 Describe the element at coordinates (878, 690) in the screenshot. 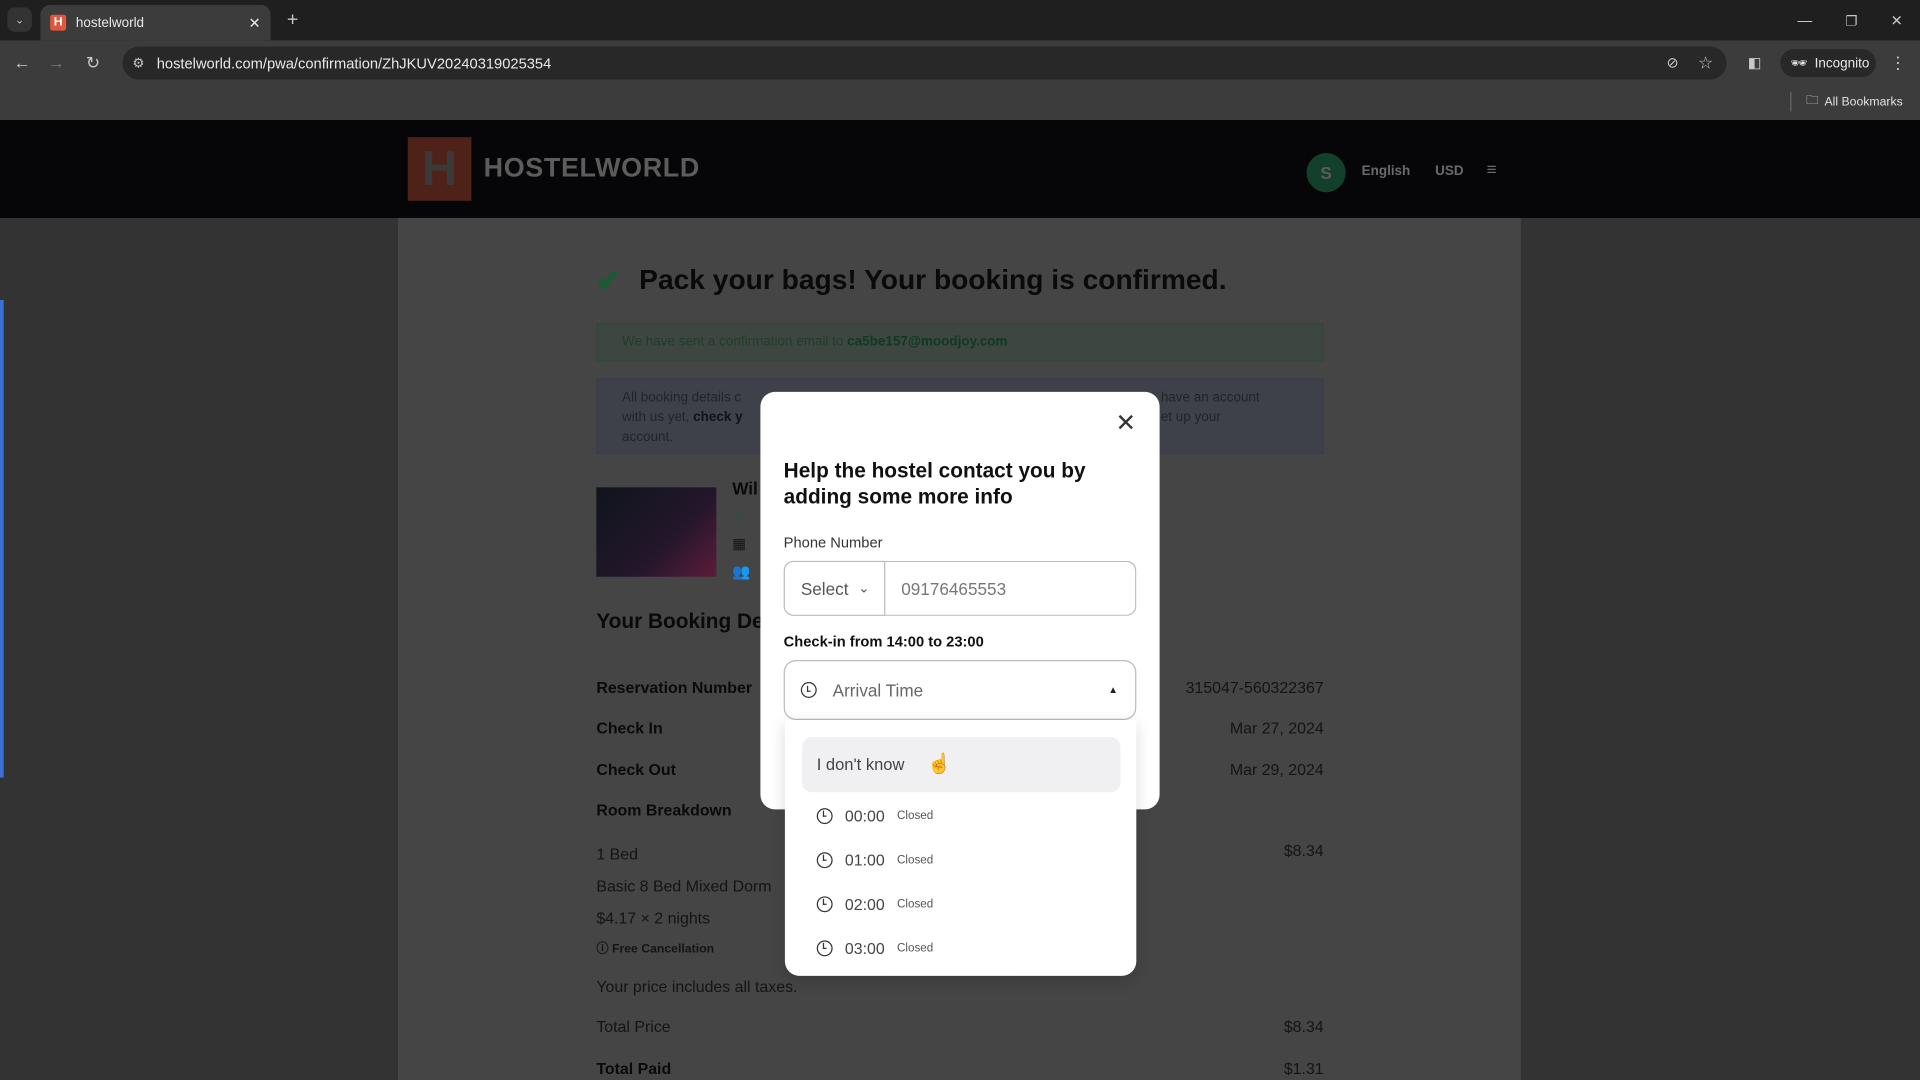

I see `arrival-time-placeholder: Arrival Time` at that location.